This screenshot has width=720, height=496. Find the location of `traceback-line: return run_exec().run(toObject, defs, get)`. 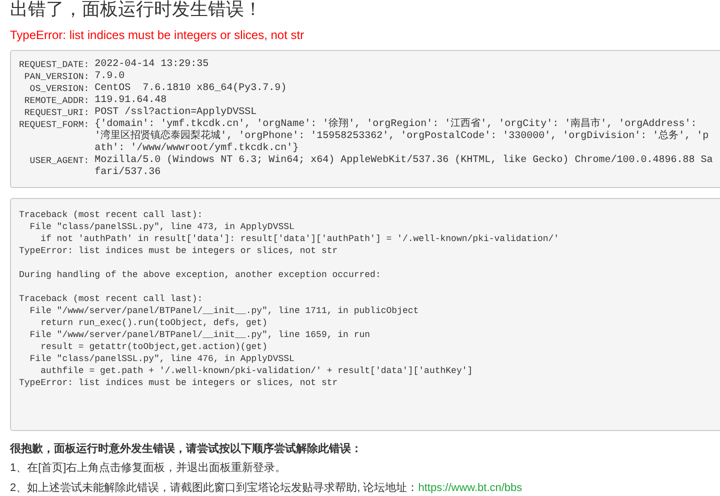

traceback-line: return run_exec().run(toObject, defs, get) is located at coordinates (154, 323).